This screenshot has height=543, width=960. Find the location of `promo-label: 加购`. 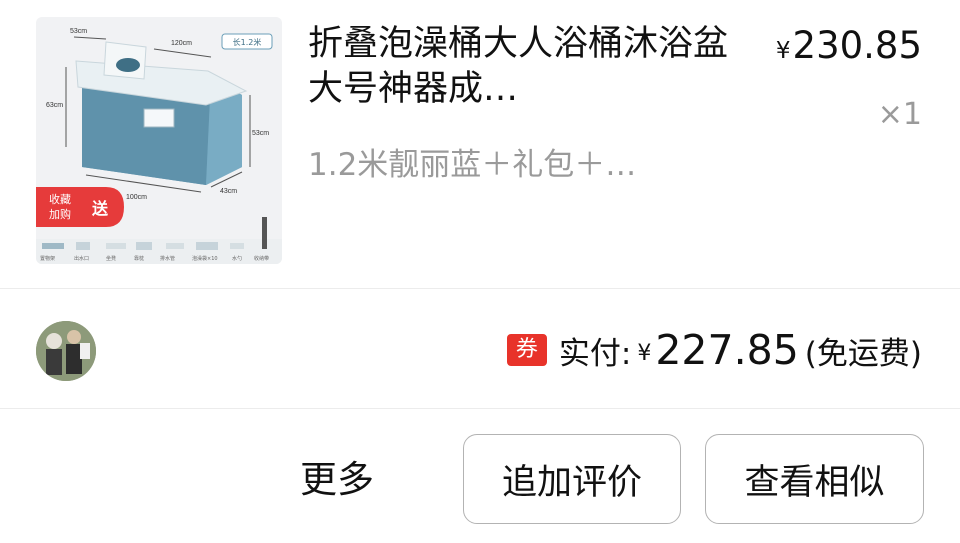

promo-label: 加购 is located at coordinates (60, 214).